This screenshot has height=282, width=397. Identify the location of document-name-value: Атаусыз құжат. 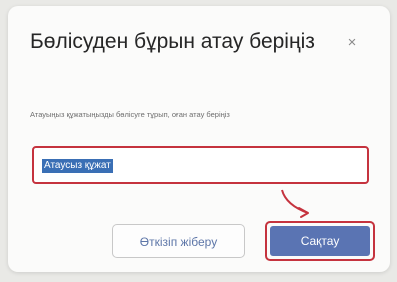
(77, 166).